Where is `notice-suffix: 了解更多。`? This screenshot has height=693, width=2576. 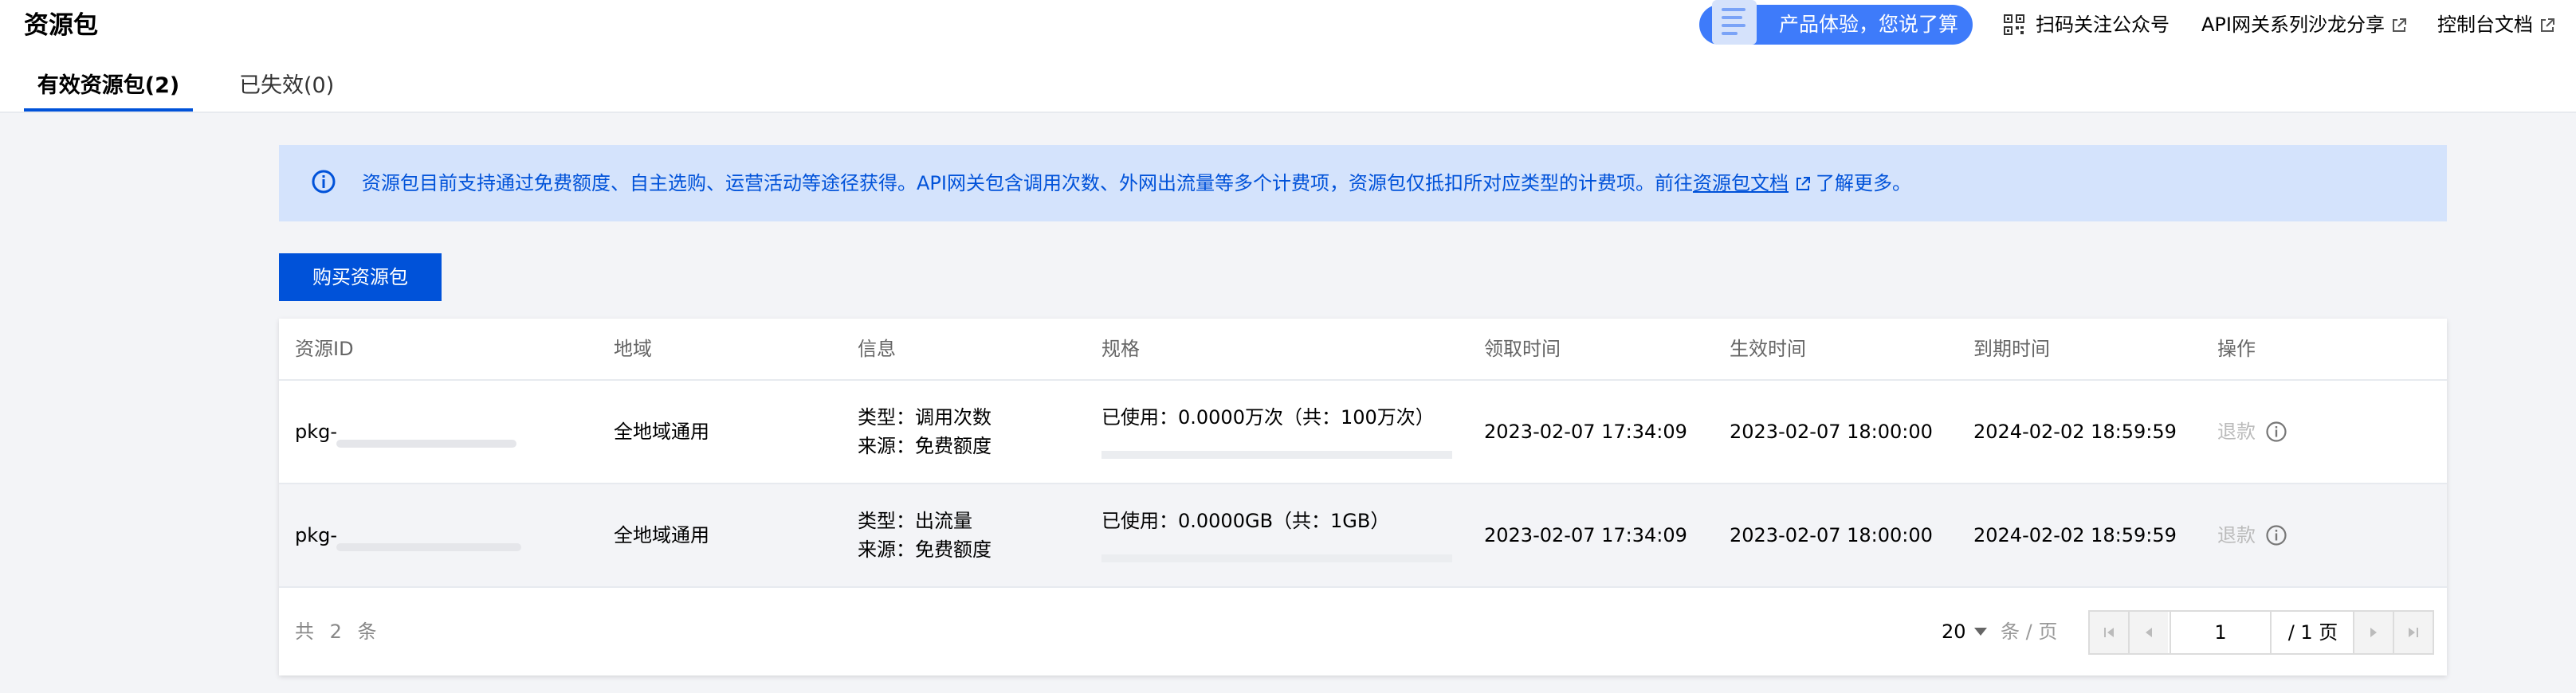 notice-suffix: 了解更多。 is located at coordinates (1863, 183).